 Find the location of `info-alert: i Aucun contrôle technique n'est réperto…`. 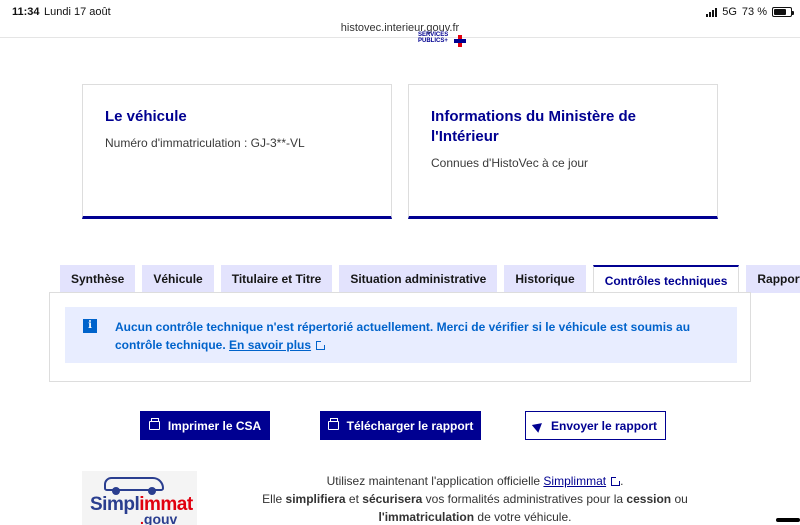

info-alert: i Aucun contrôle technique n'est réperto… is located at coordinates (401, 335).